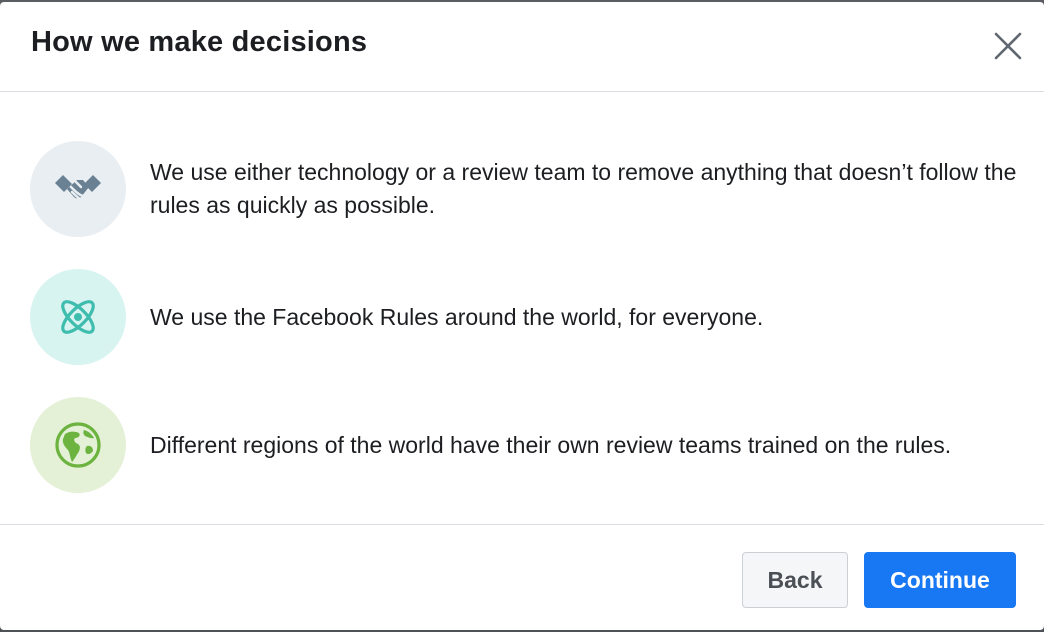 The width and height of the screenshot is (1044, 632). I want to click on continue-button: Continue, so click(940, 580).